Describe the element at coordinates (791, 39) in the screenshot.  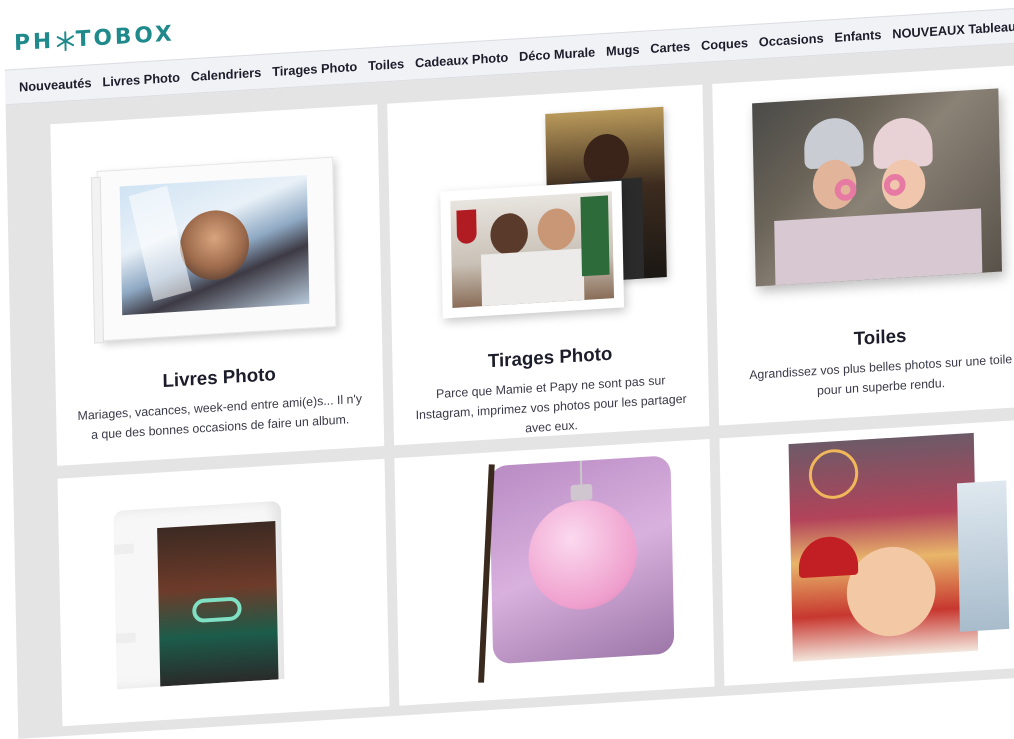
I see `nav-item-occasions: Occasions` at that location.